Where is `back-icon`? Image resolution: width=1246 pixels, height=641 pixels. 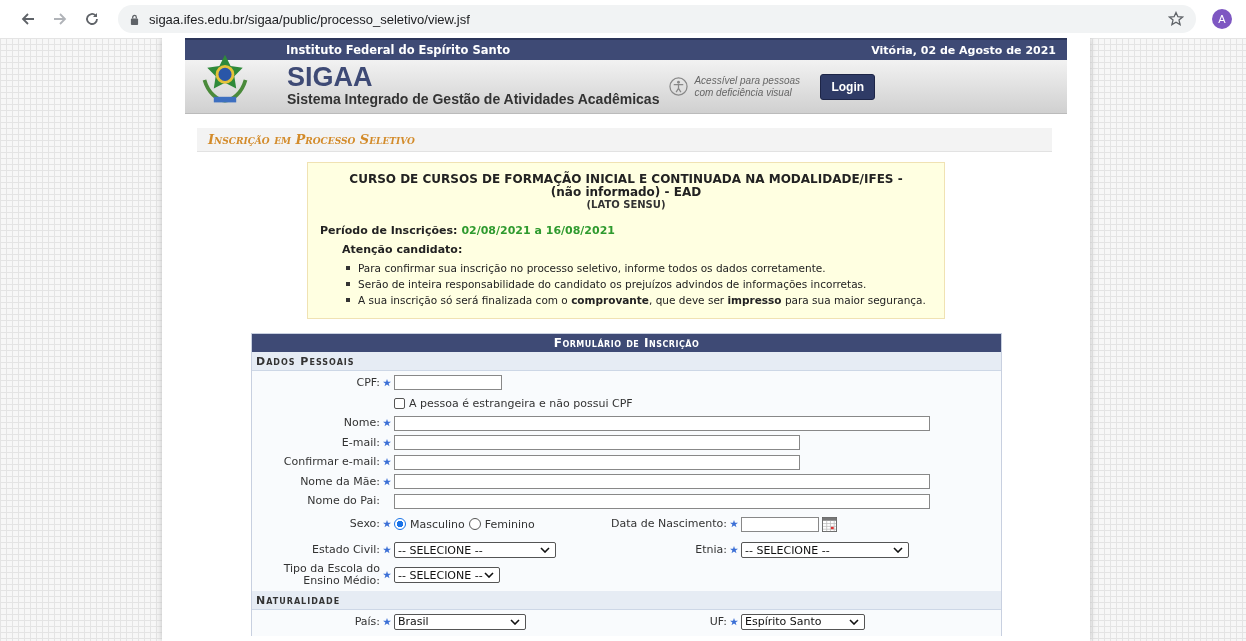
back-icon is located at coordinates (28, 19).